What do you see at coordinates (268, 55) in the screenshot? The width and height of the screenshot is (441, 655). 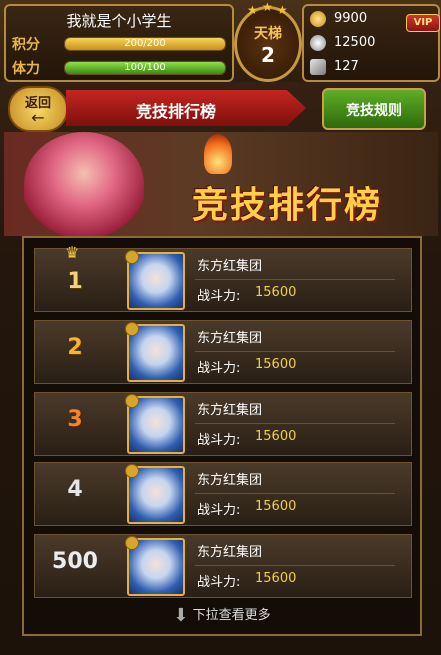 I see `tier-value: 2` at bounding box center [268, 55].